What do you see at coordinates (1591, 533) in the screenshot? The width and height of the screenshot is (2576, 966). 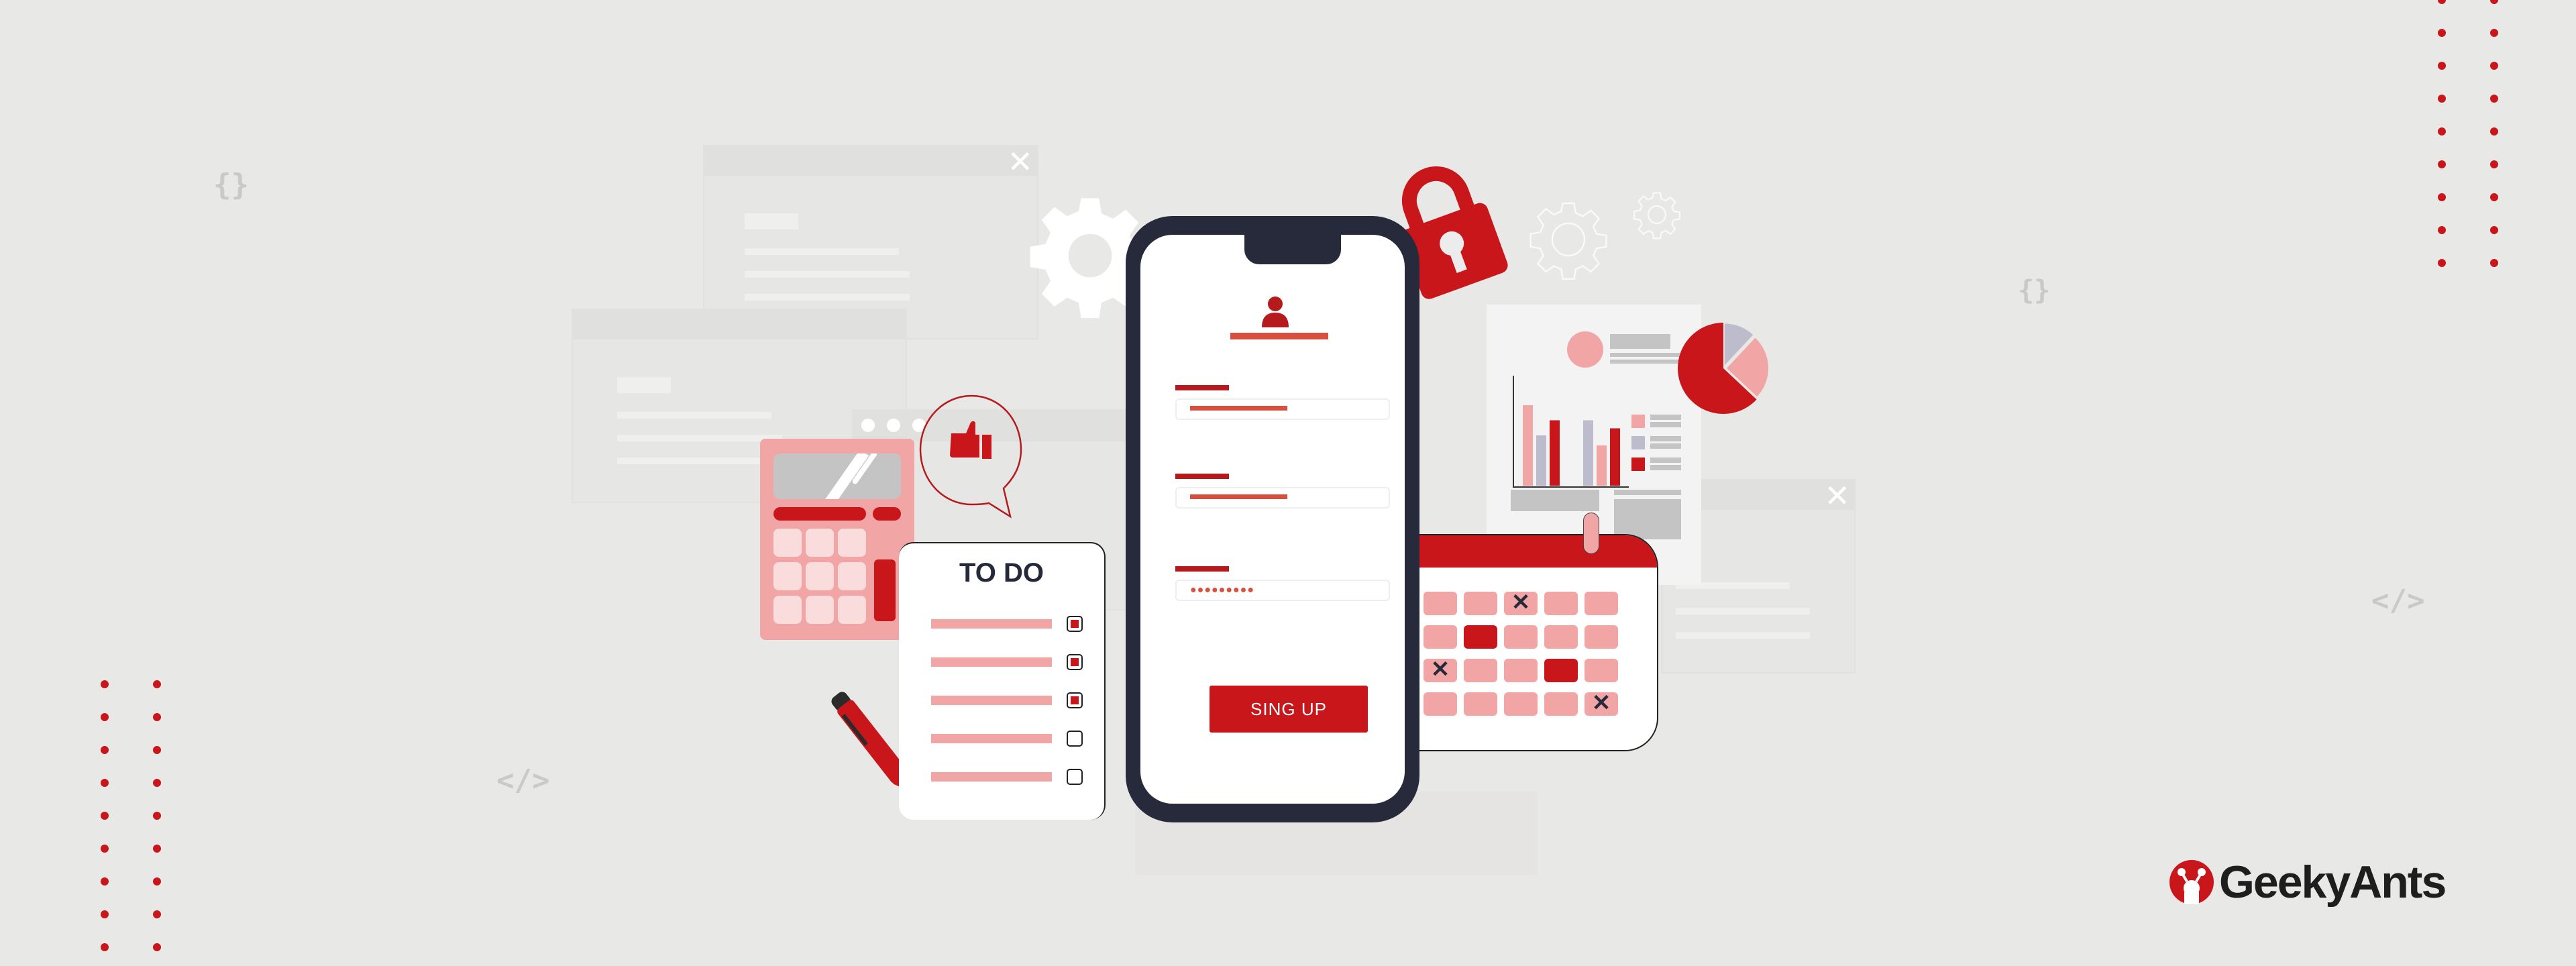 I see `calendar-ring` at bounding box center [1591, 533].